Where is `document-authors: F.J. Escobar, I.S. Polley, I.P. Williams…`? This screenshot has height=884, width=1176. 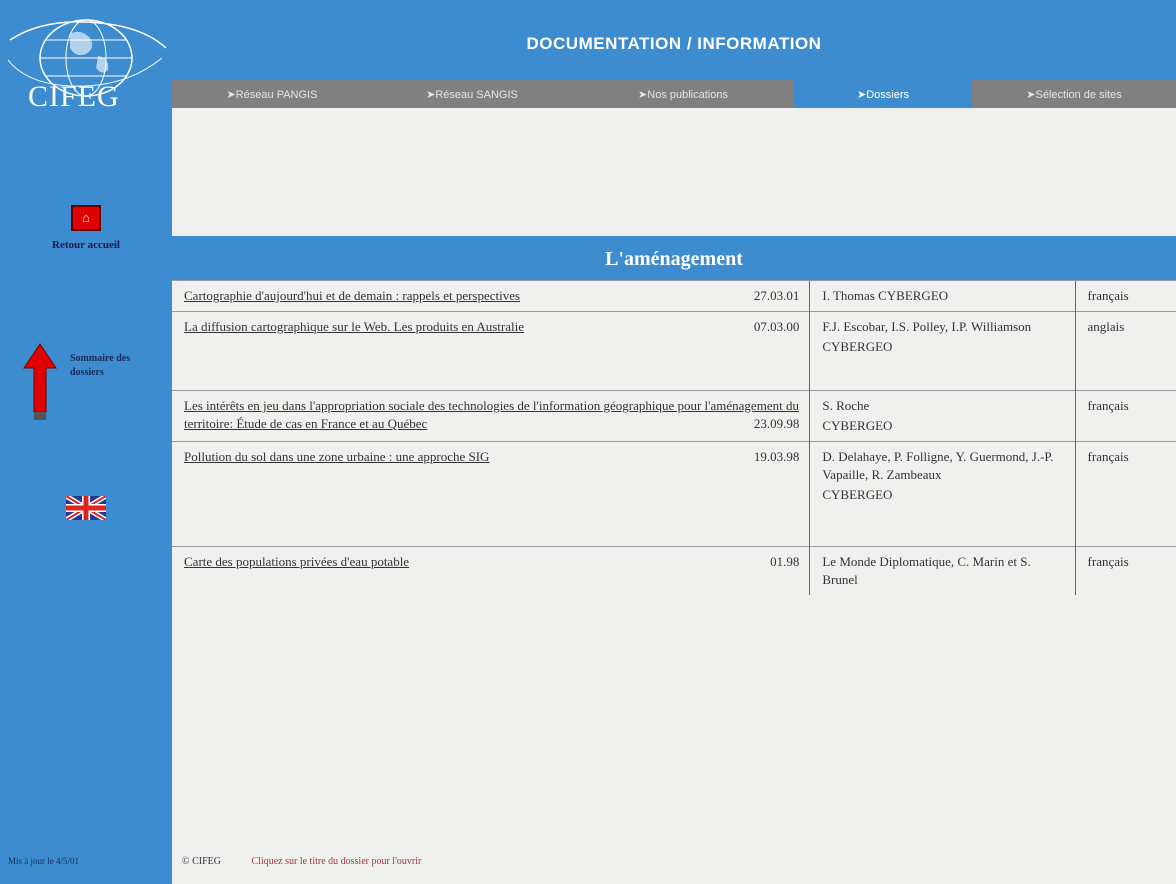 document-authors: F.J. Escobar, I.S. Polley, I.P. Williams… is located at coordinates (927, 326).